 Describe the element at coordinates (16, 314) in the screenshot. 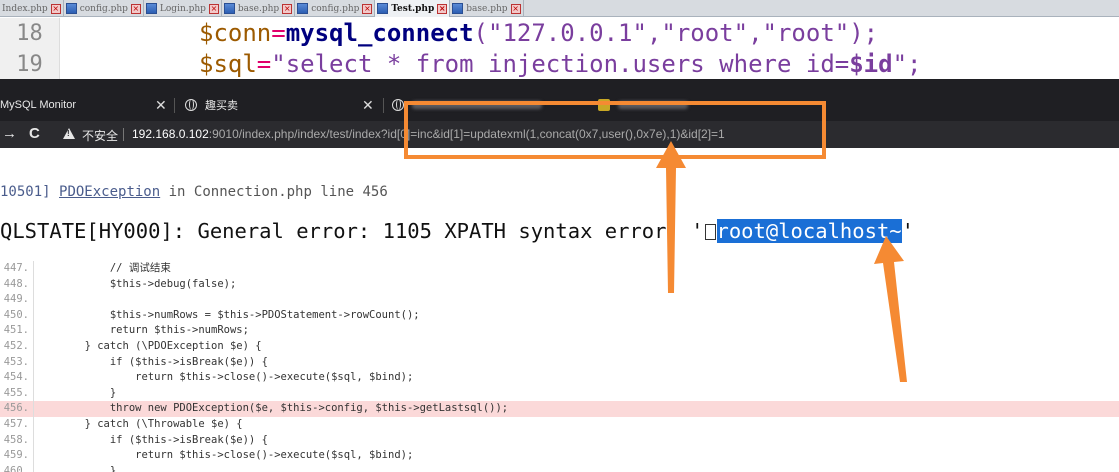

I see `line-number: 450.` at that location.